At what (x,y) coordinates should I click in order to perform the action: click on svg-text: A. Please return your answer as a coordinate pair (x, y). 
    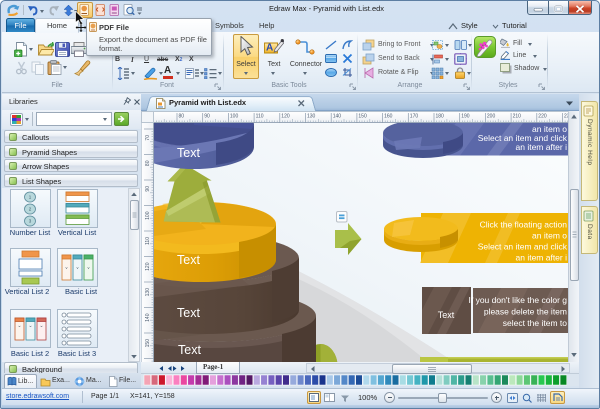
    Looking at the image, I should click on (269, 48).